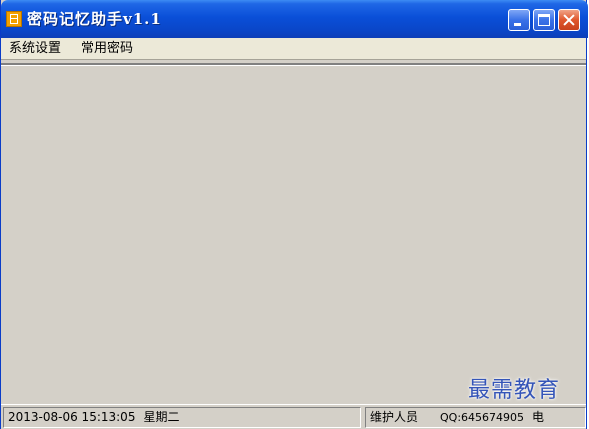 This screenshot has height=429, width=589. I want to click on window-title: 密码记忆助手v1.1, so click(94, 19).